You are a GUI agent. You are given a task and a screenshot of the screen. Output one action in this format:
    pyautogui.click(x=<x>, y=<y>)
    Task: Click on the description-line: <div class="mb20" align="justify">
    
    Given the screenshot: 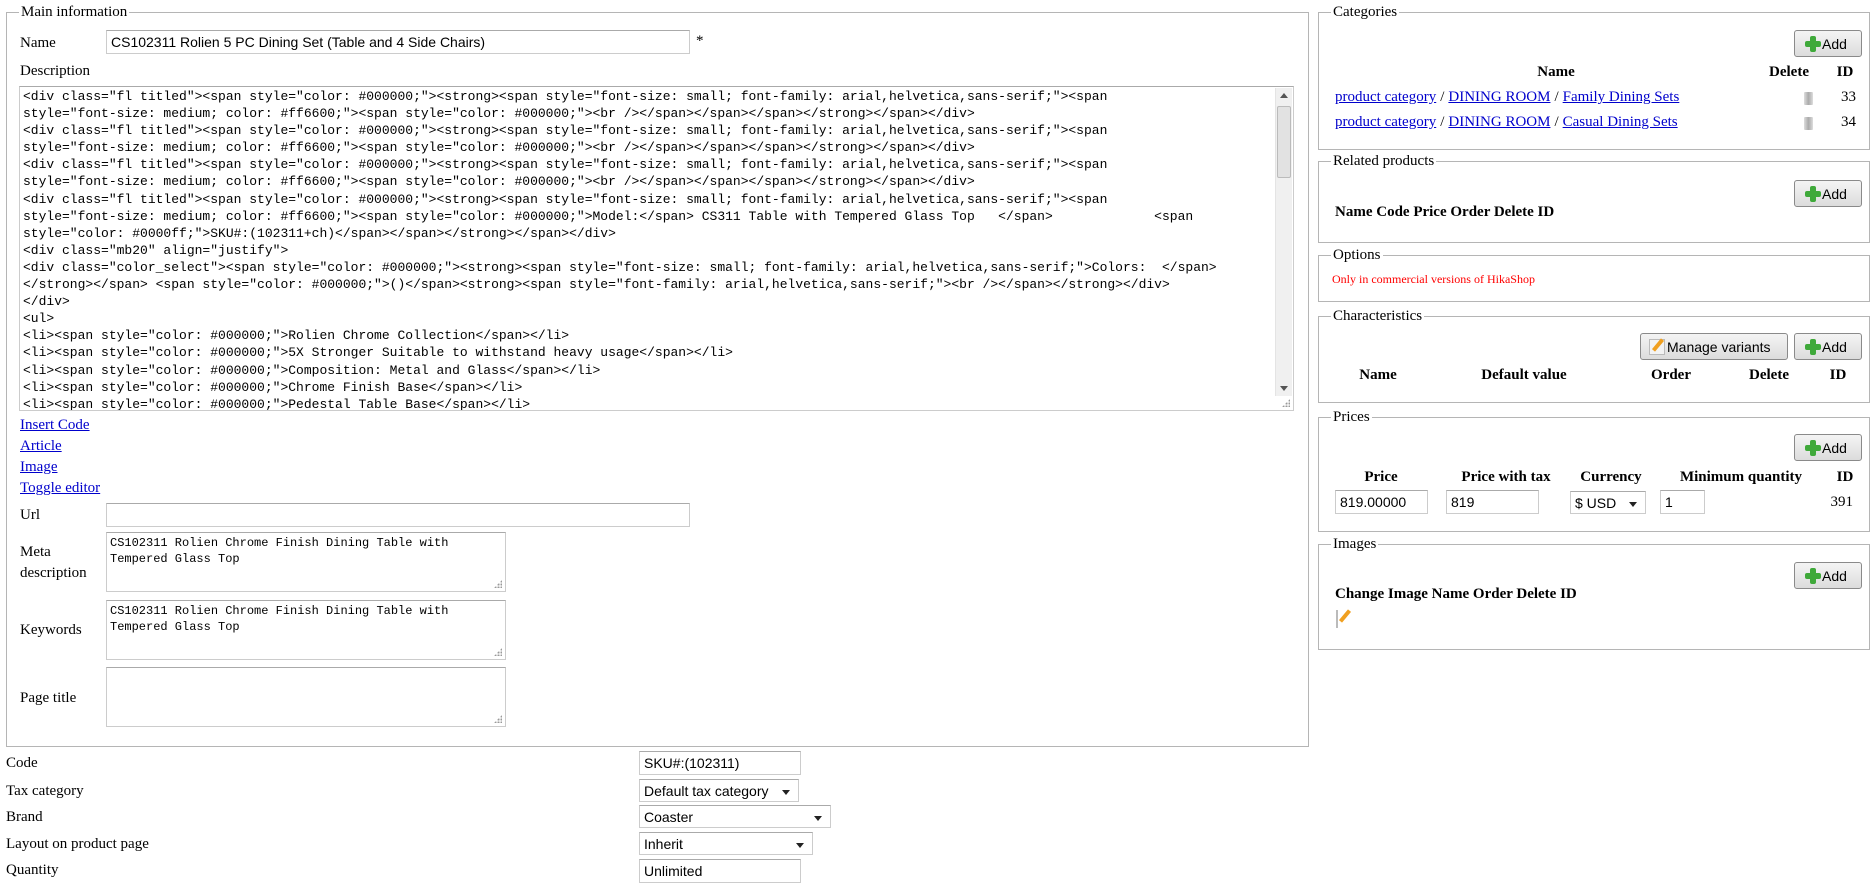 What is the action you would take?
    pyautogui.click(x=156, y=250)
    